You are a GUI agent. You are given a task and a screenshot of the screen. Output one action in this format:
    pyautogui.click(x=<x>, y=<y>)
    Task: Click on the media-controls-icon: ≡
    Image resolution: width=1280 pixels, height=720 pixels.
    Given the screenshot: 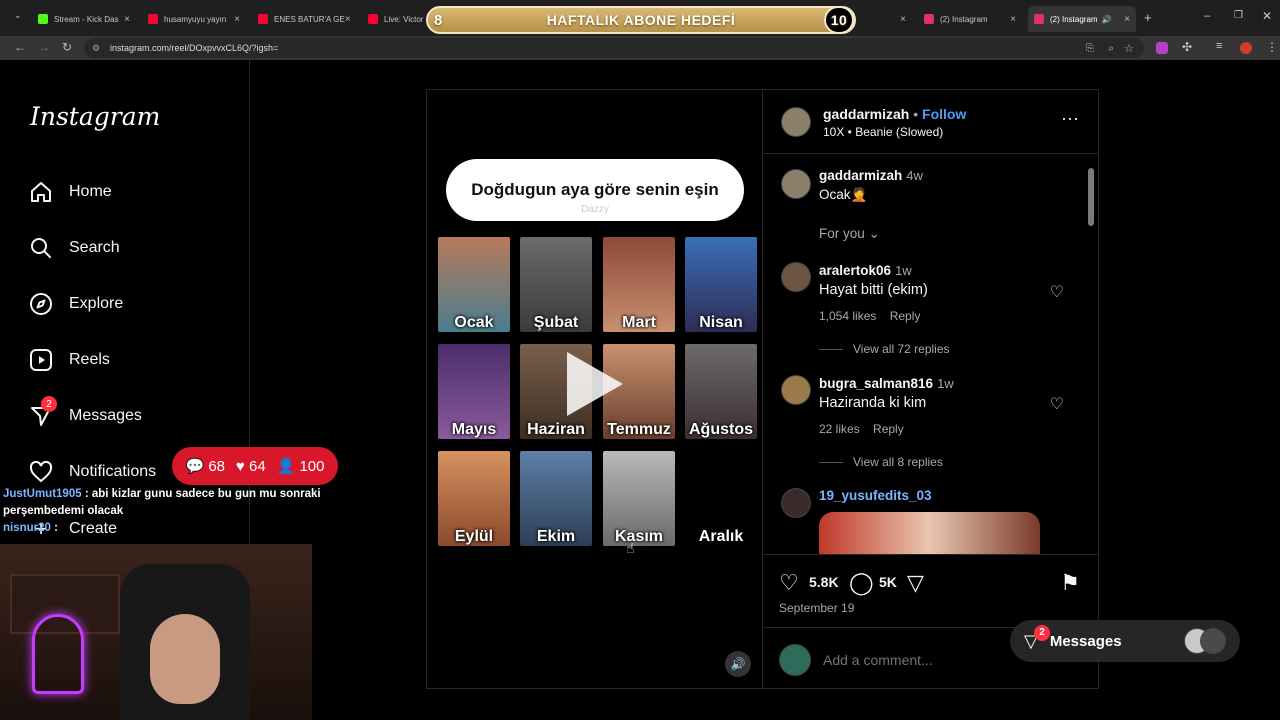 What is the action you would take?
    pyautogui.click(x=1219, y=46)
    